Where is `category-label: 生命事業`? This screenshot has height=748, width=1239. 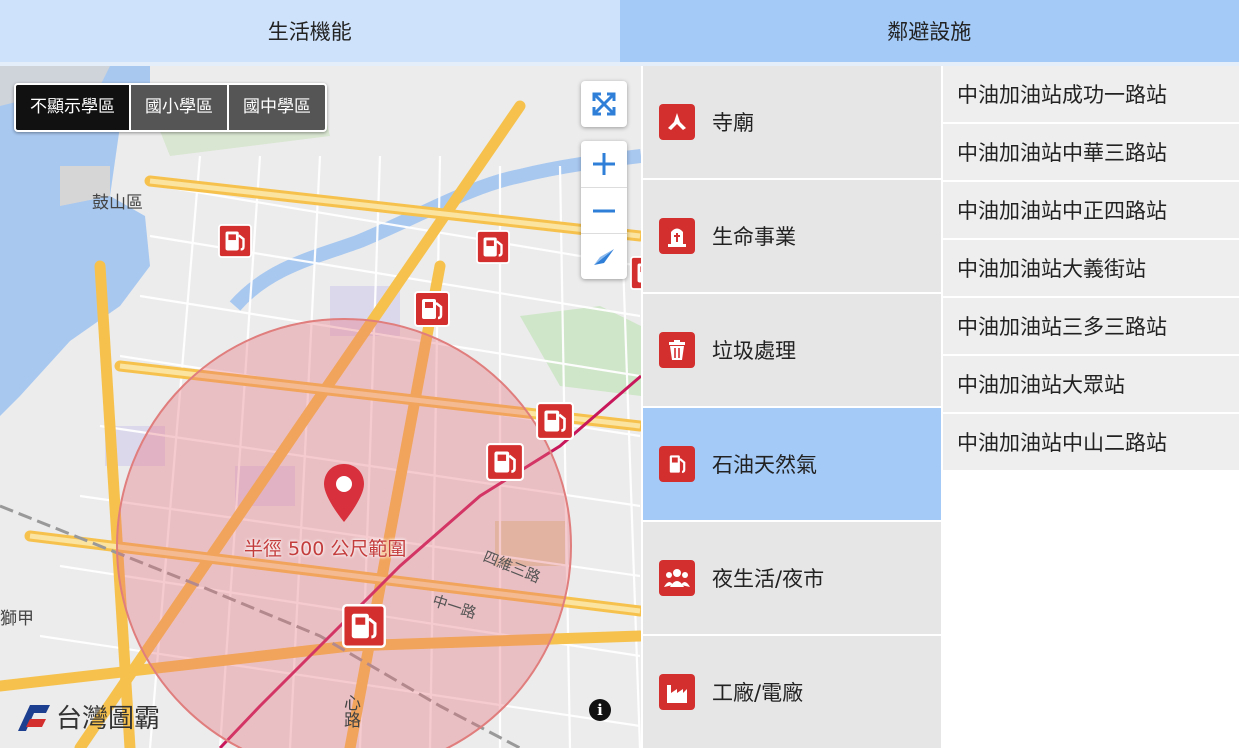
category-label: 生命事業 is located at coordinates (754, 237).